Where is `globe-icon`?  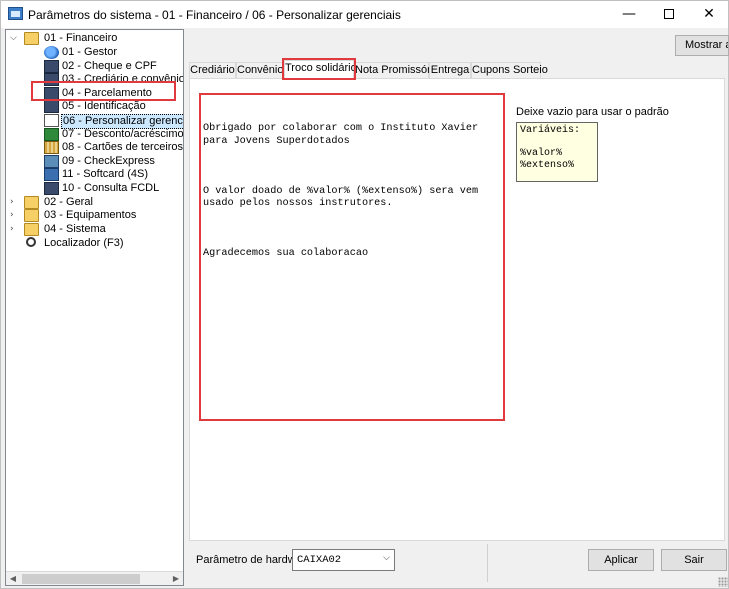 globe-icon is located at coordinates (51, 52).